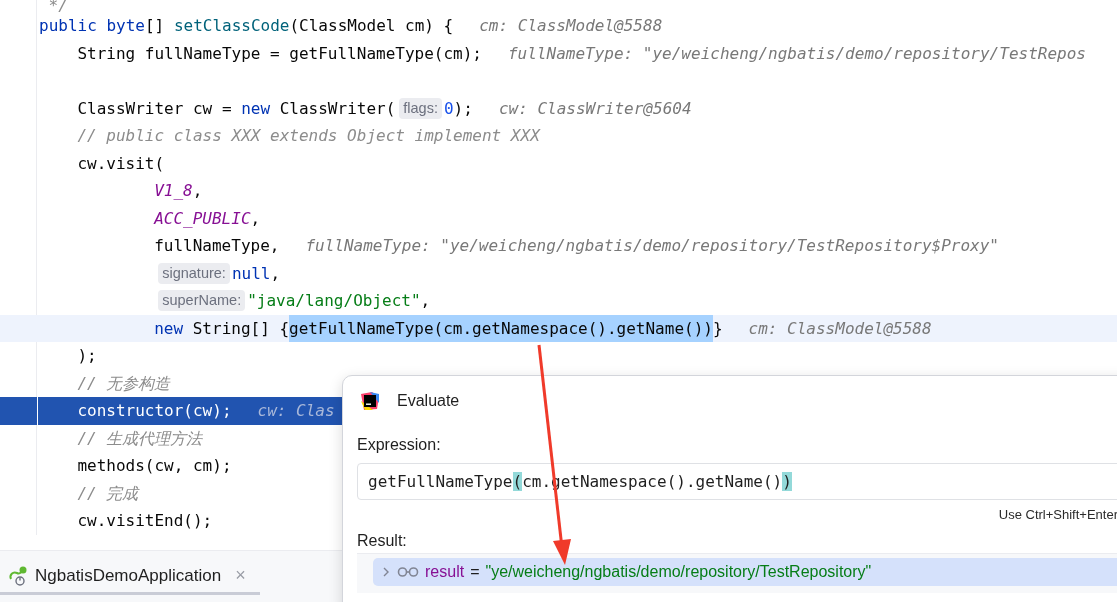  Describe the element at coordinates (155, 26) in the screenshot. I see `code-text: []` at that location.